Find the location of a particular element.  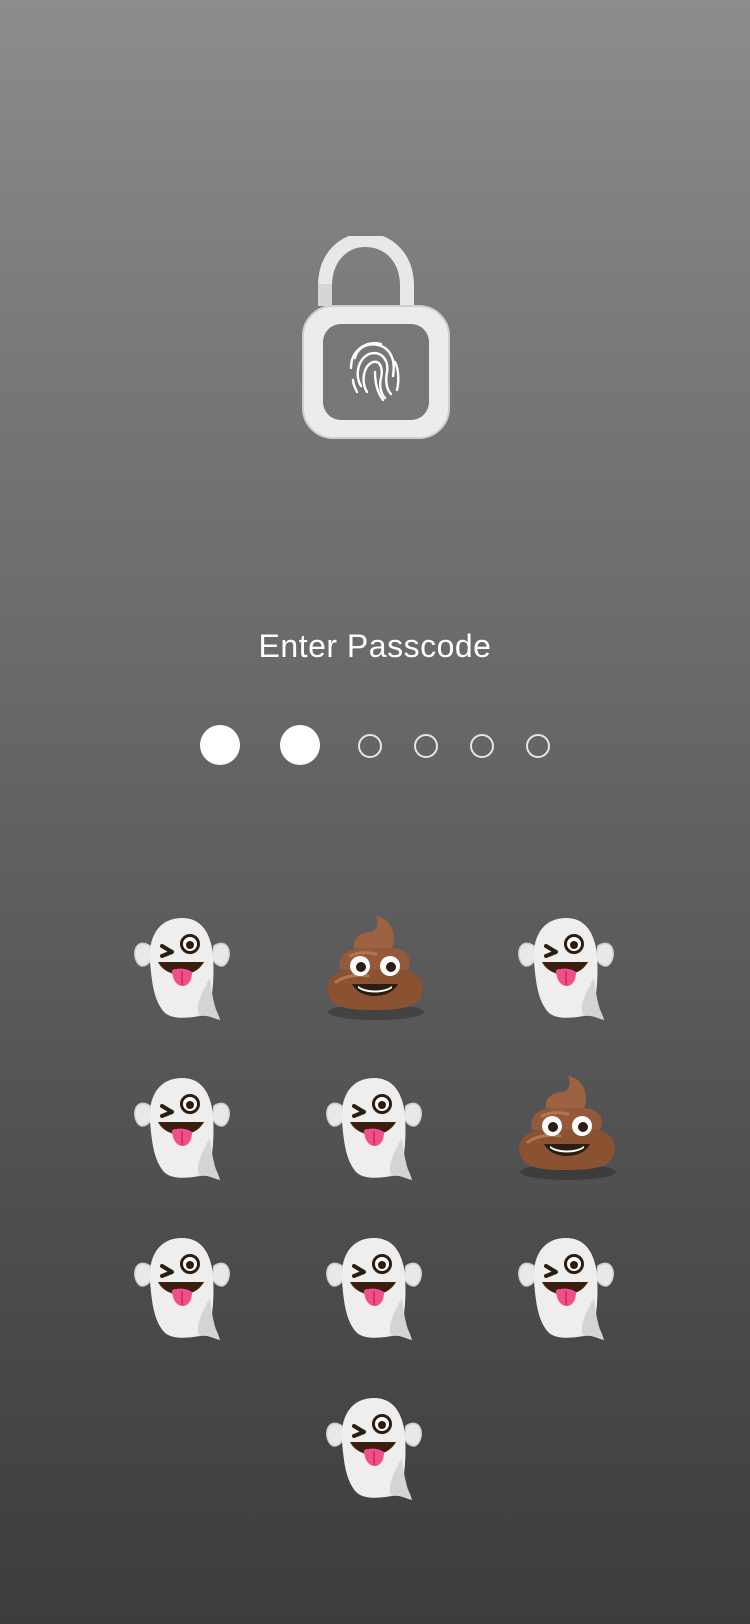

keypad-key-3-ghost is located at coordinates (566, 968).